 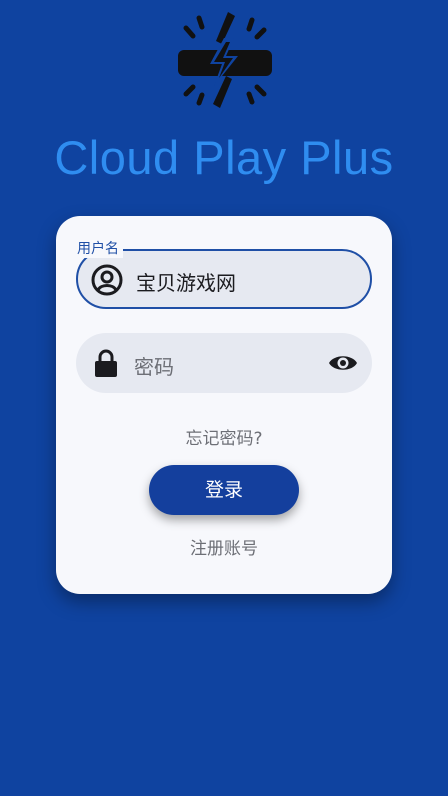 I want to click on username-label: 用户名, so click(x=98, y=249).